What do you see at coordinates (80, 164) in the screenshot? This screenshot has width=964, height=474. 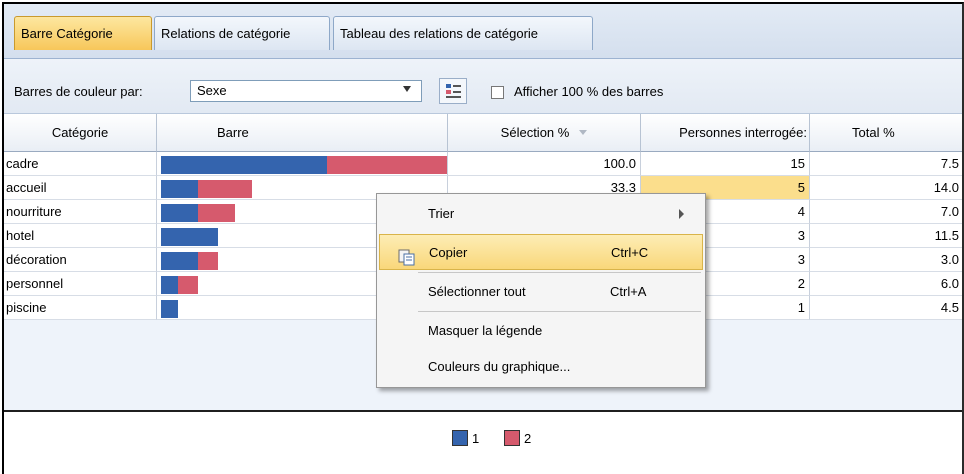 I see `cell-category: cadre` at bounding box center [80, 164].